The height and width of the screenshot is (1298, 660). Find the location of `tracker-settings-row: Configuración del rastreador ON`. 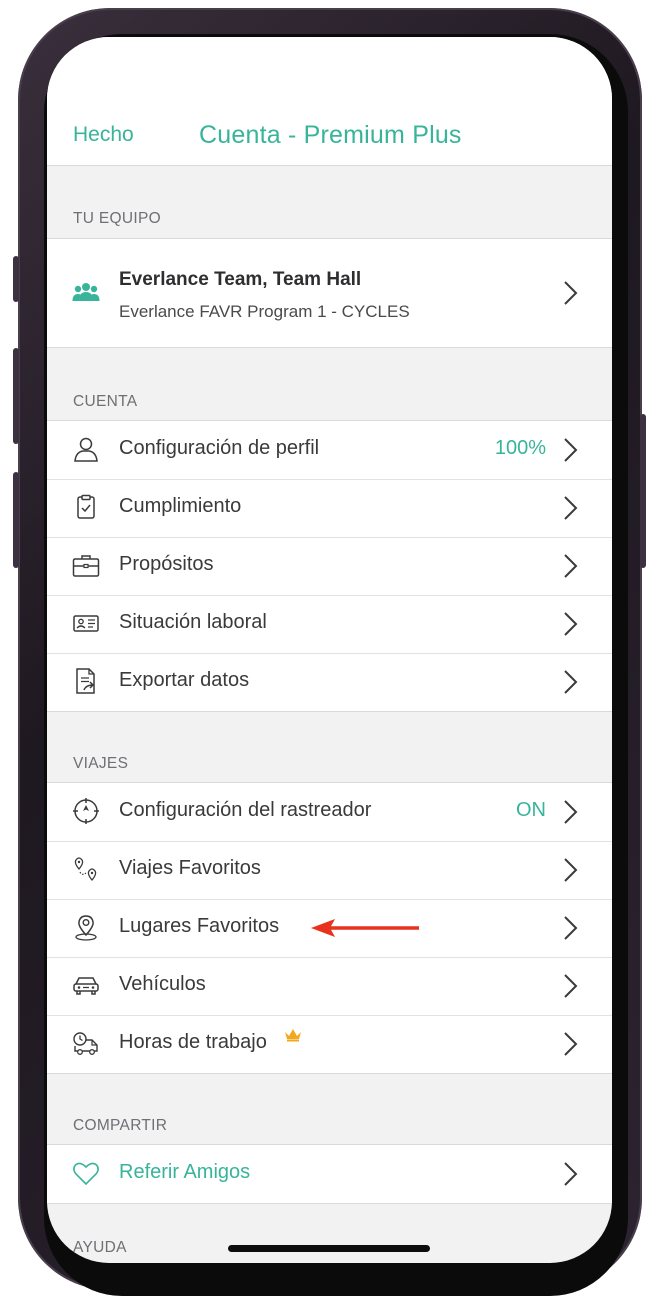

tracker-settings-row: Configuración del rastreador ON is located at coordinates (329, 812).